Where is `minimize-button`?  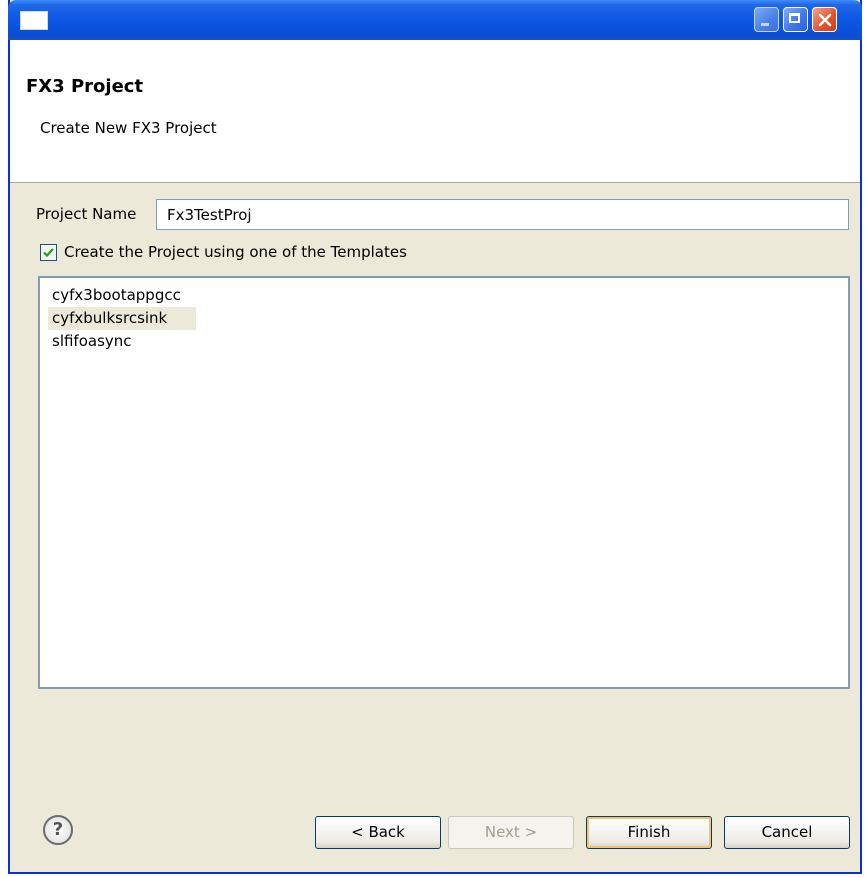
minimize-button is located at coordinates (766, 19).